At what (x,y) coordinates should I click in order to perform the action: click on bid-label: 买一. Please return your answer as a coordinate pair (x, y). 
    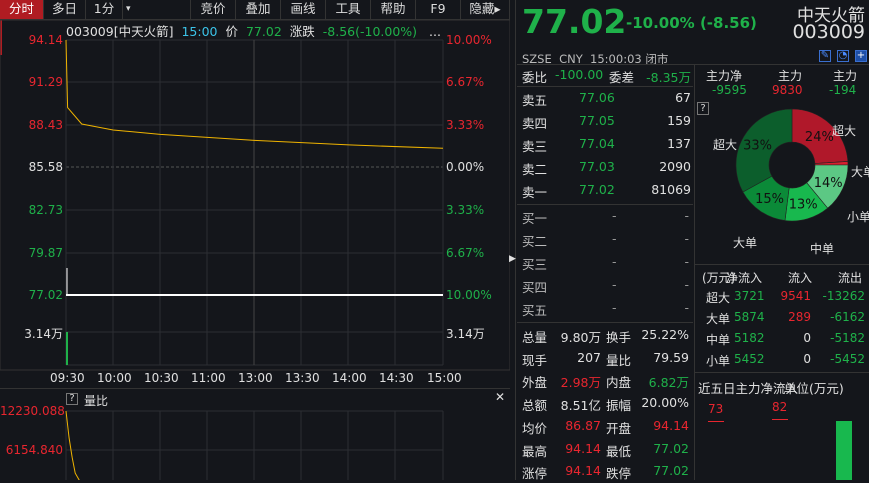
    Looking at the image, I should click on (535, 218).